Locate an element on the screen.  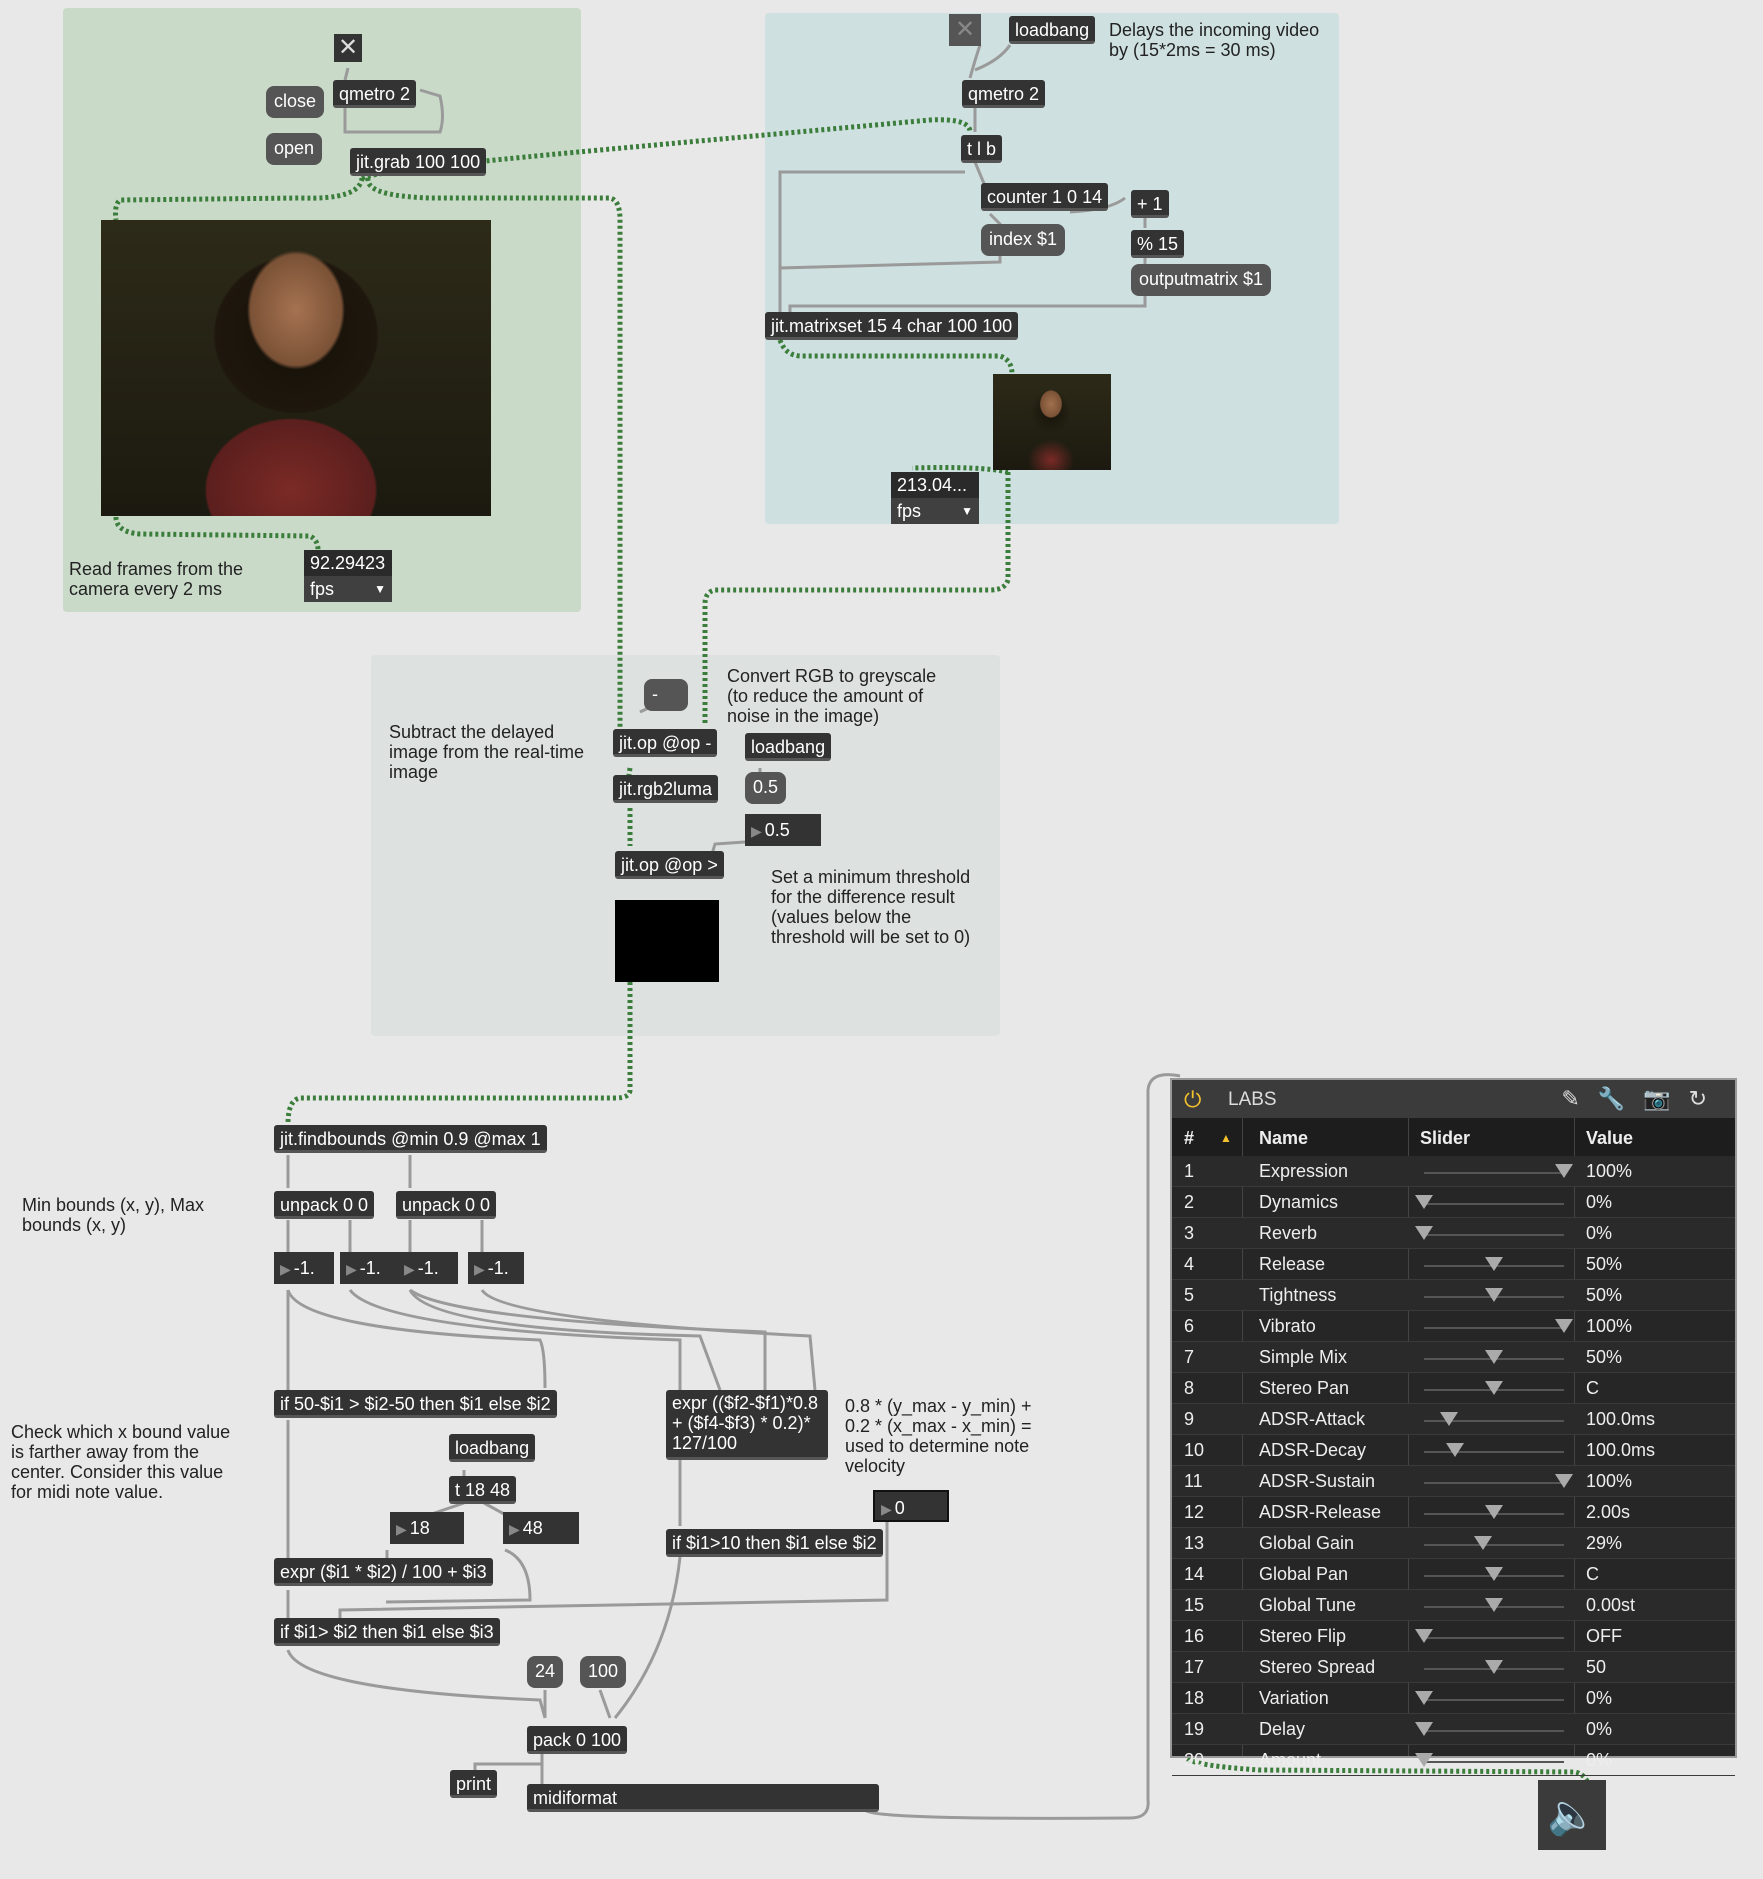
jit-op-greater: jit.op @op > is located at coordinates (669, 865).